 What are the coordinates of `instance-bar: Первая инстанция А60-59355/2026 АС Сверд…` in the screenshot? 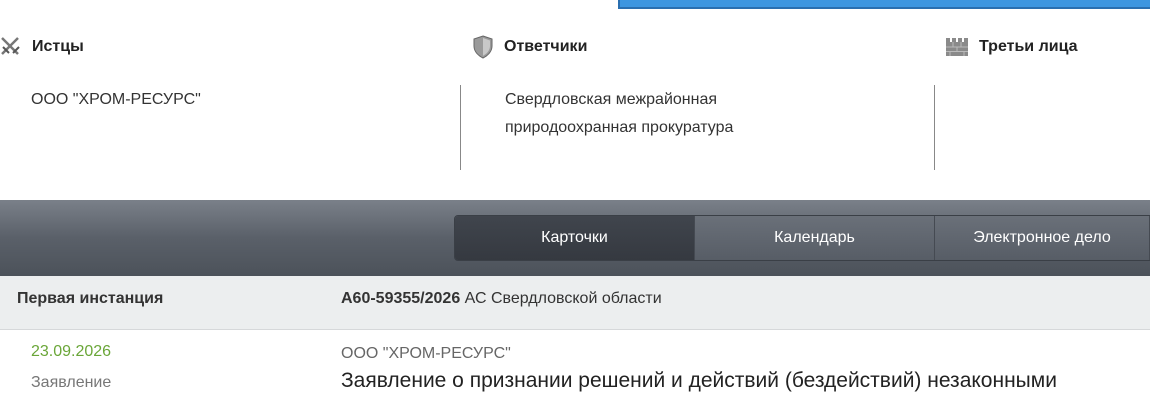 It's located at (575, 303).